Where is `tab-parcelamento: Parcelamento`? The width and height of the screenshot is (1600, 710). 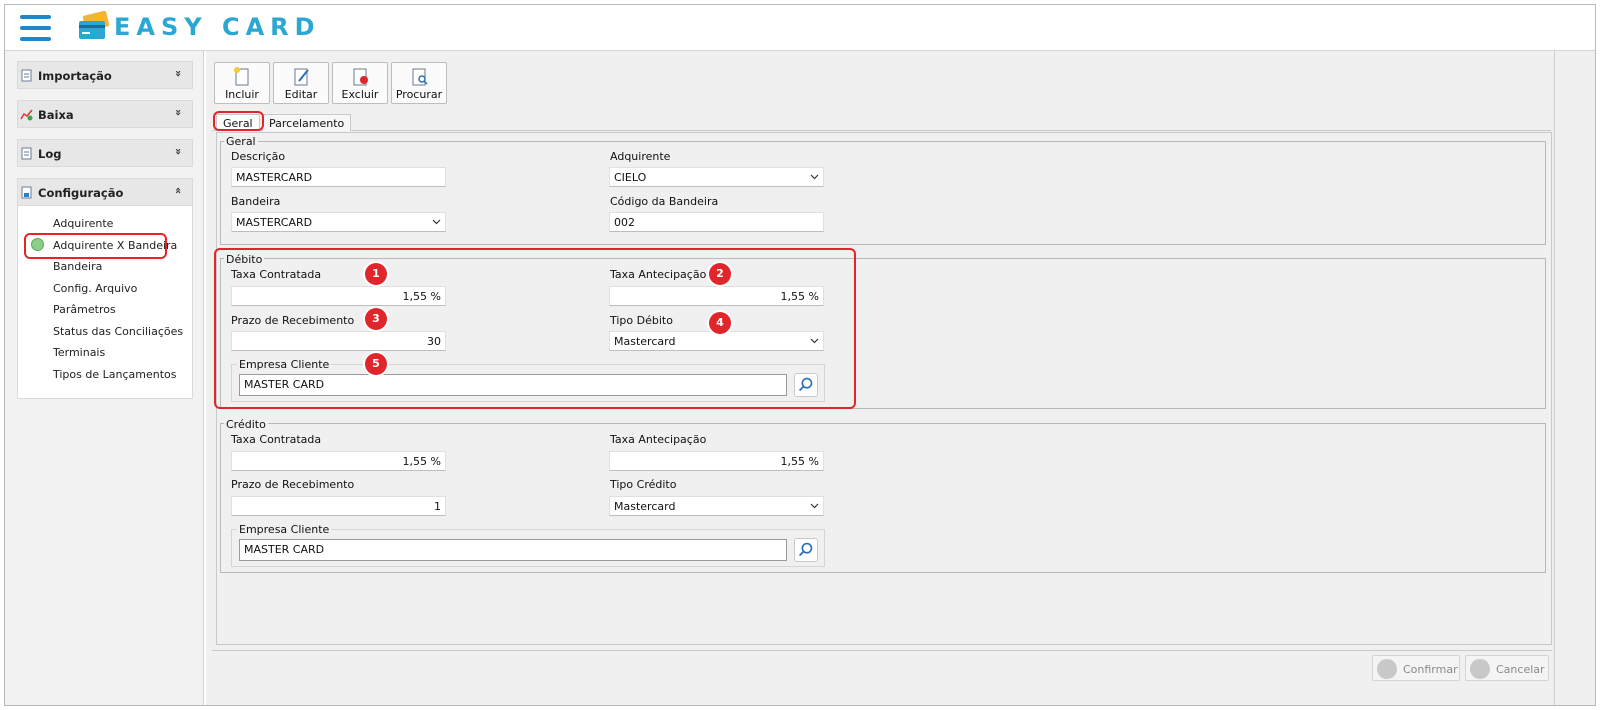
tab-parcelamento: Parcelamento is located at coordinates (307, 122).